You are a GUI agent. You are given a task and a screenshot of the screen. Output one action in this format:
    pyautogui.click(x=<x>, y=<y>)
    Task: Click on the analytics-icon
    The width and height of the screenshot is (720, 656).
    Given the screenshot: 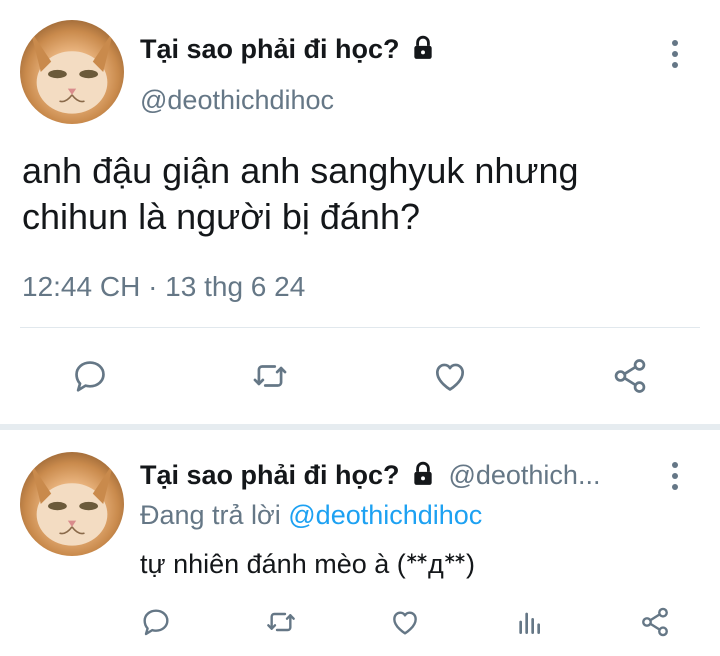 What is the action you would take?
    pyautogui.click(x=530, y=622)
    